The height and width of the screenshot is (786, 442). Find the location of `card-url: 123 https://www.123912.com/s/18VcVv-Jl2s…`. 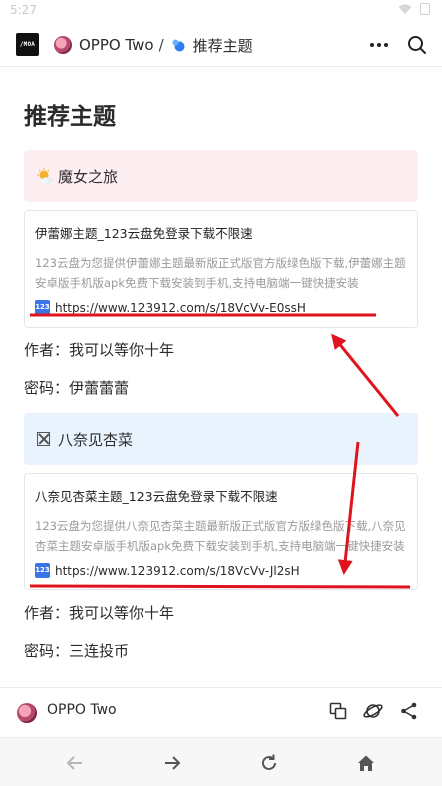

card-url: 123 https://www.123912.com/s/18VcVv-Jl2s… is located at coordinates (221, 570).